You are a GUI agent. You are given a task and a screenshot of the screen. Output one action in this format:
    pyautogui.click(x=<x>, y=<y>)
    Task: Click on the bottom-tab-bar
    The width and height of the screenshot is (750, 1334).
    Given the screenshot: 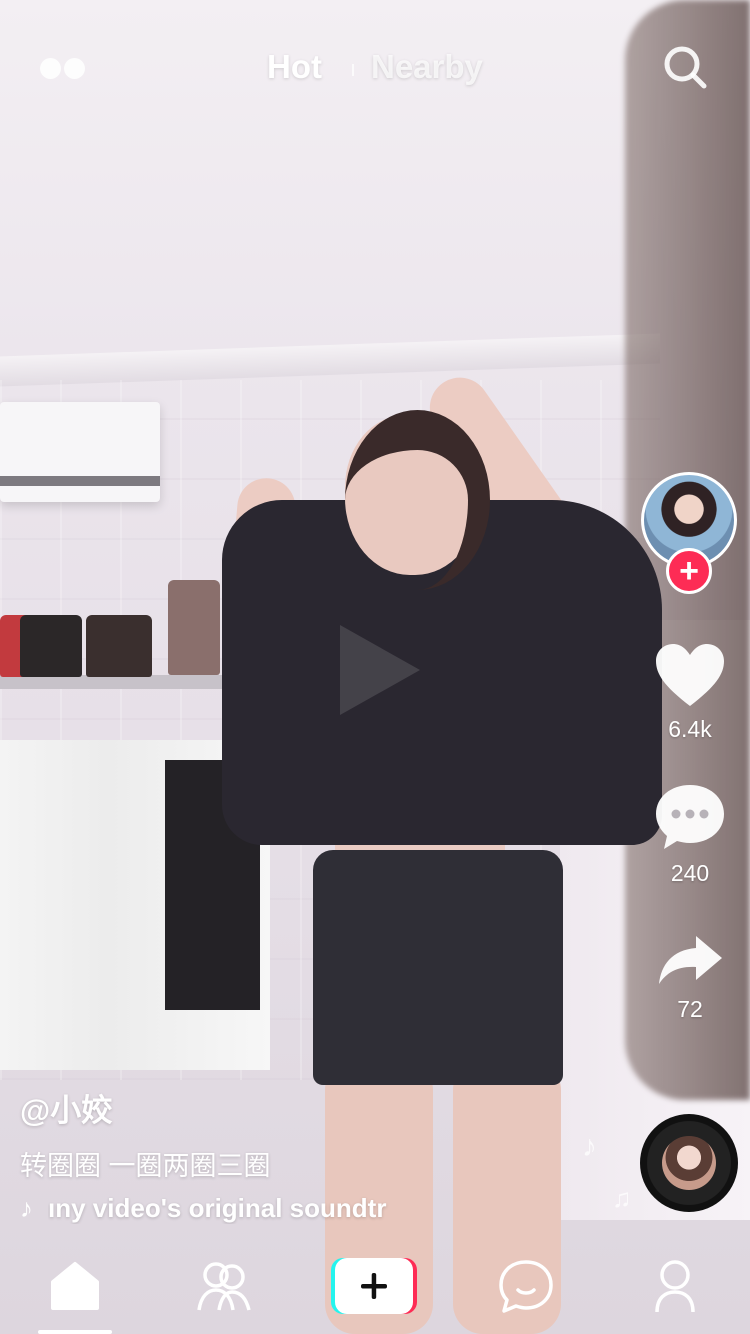 What is the action you would take?
    pyautogui.click(x=375, y=1286)
    